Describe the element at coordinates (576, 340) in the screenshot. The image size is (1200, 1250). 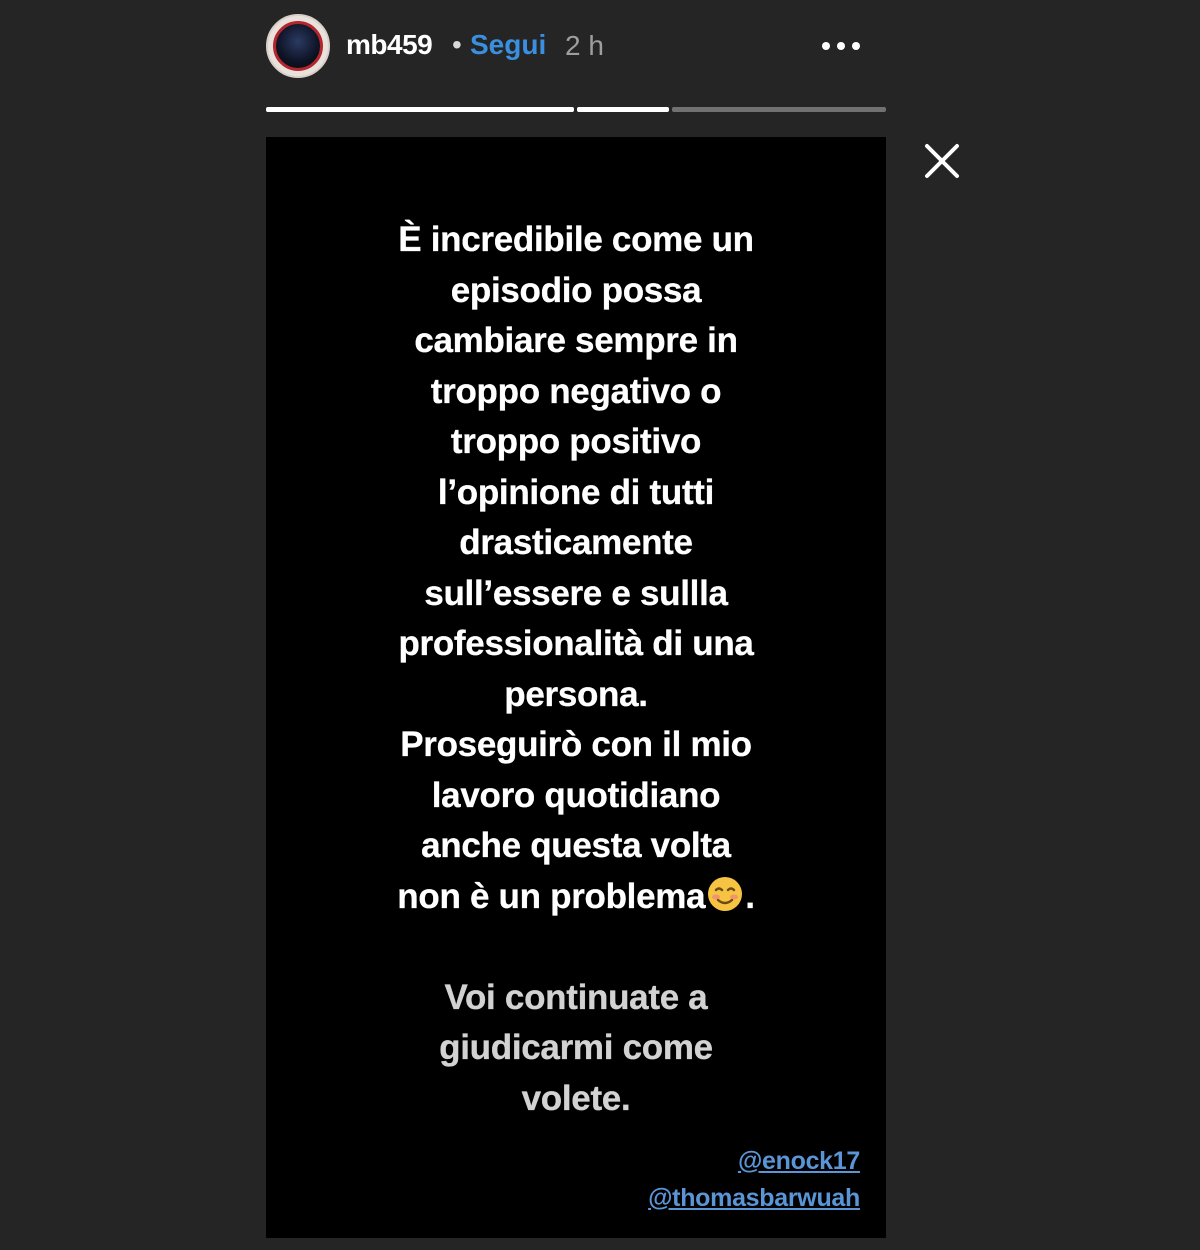
I see `text-line: cambiare sempre in` at that location.